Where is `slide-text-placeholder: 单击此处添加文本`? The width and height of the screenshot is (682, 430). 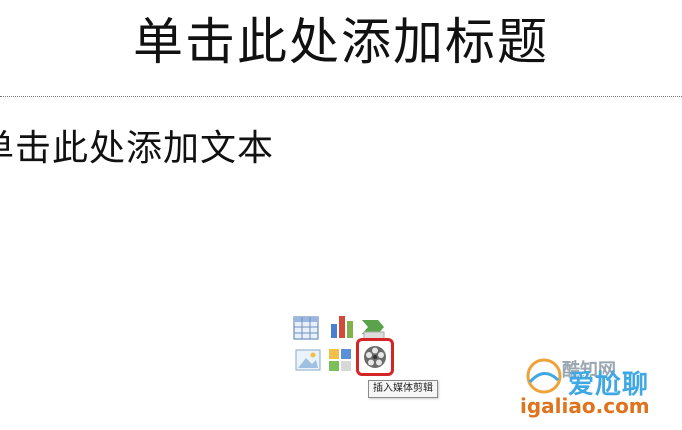 slide-text-placeholder: 单击此处添加文本 is located at coordinates (137, 149).